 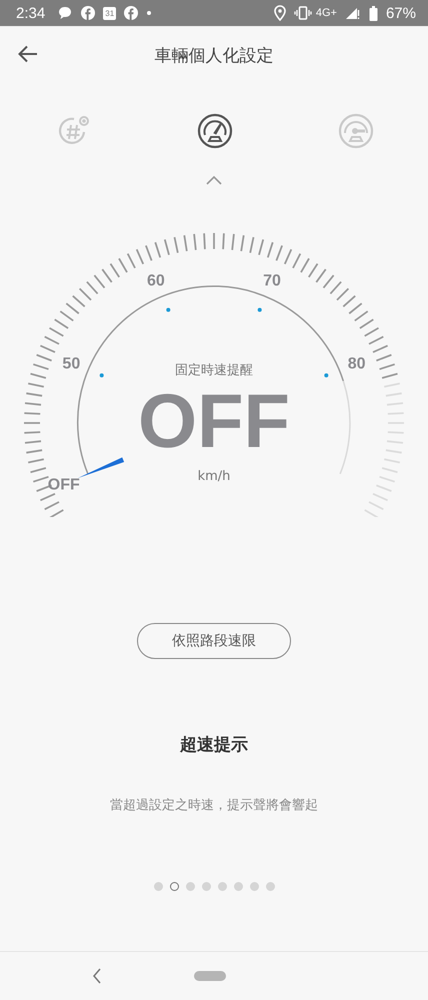 What do you see at coordinates (101, 467) in the screenshot?
I see `needle` at bounding box center [101, 467].